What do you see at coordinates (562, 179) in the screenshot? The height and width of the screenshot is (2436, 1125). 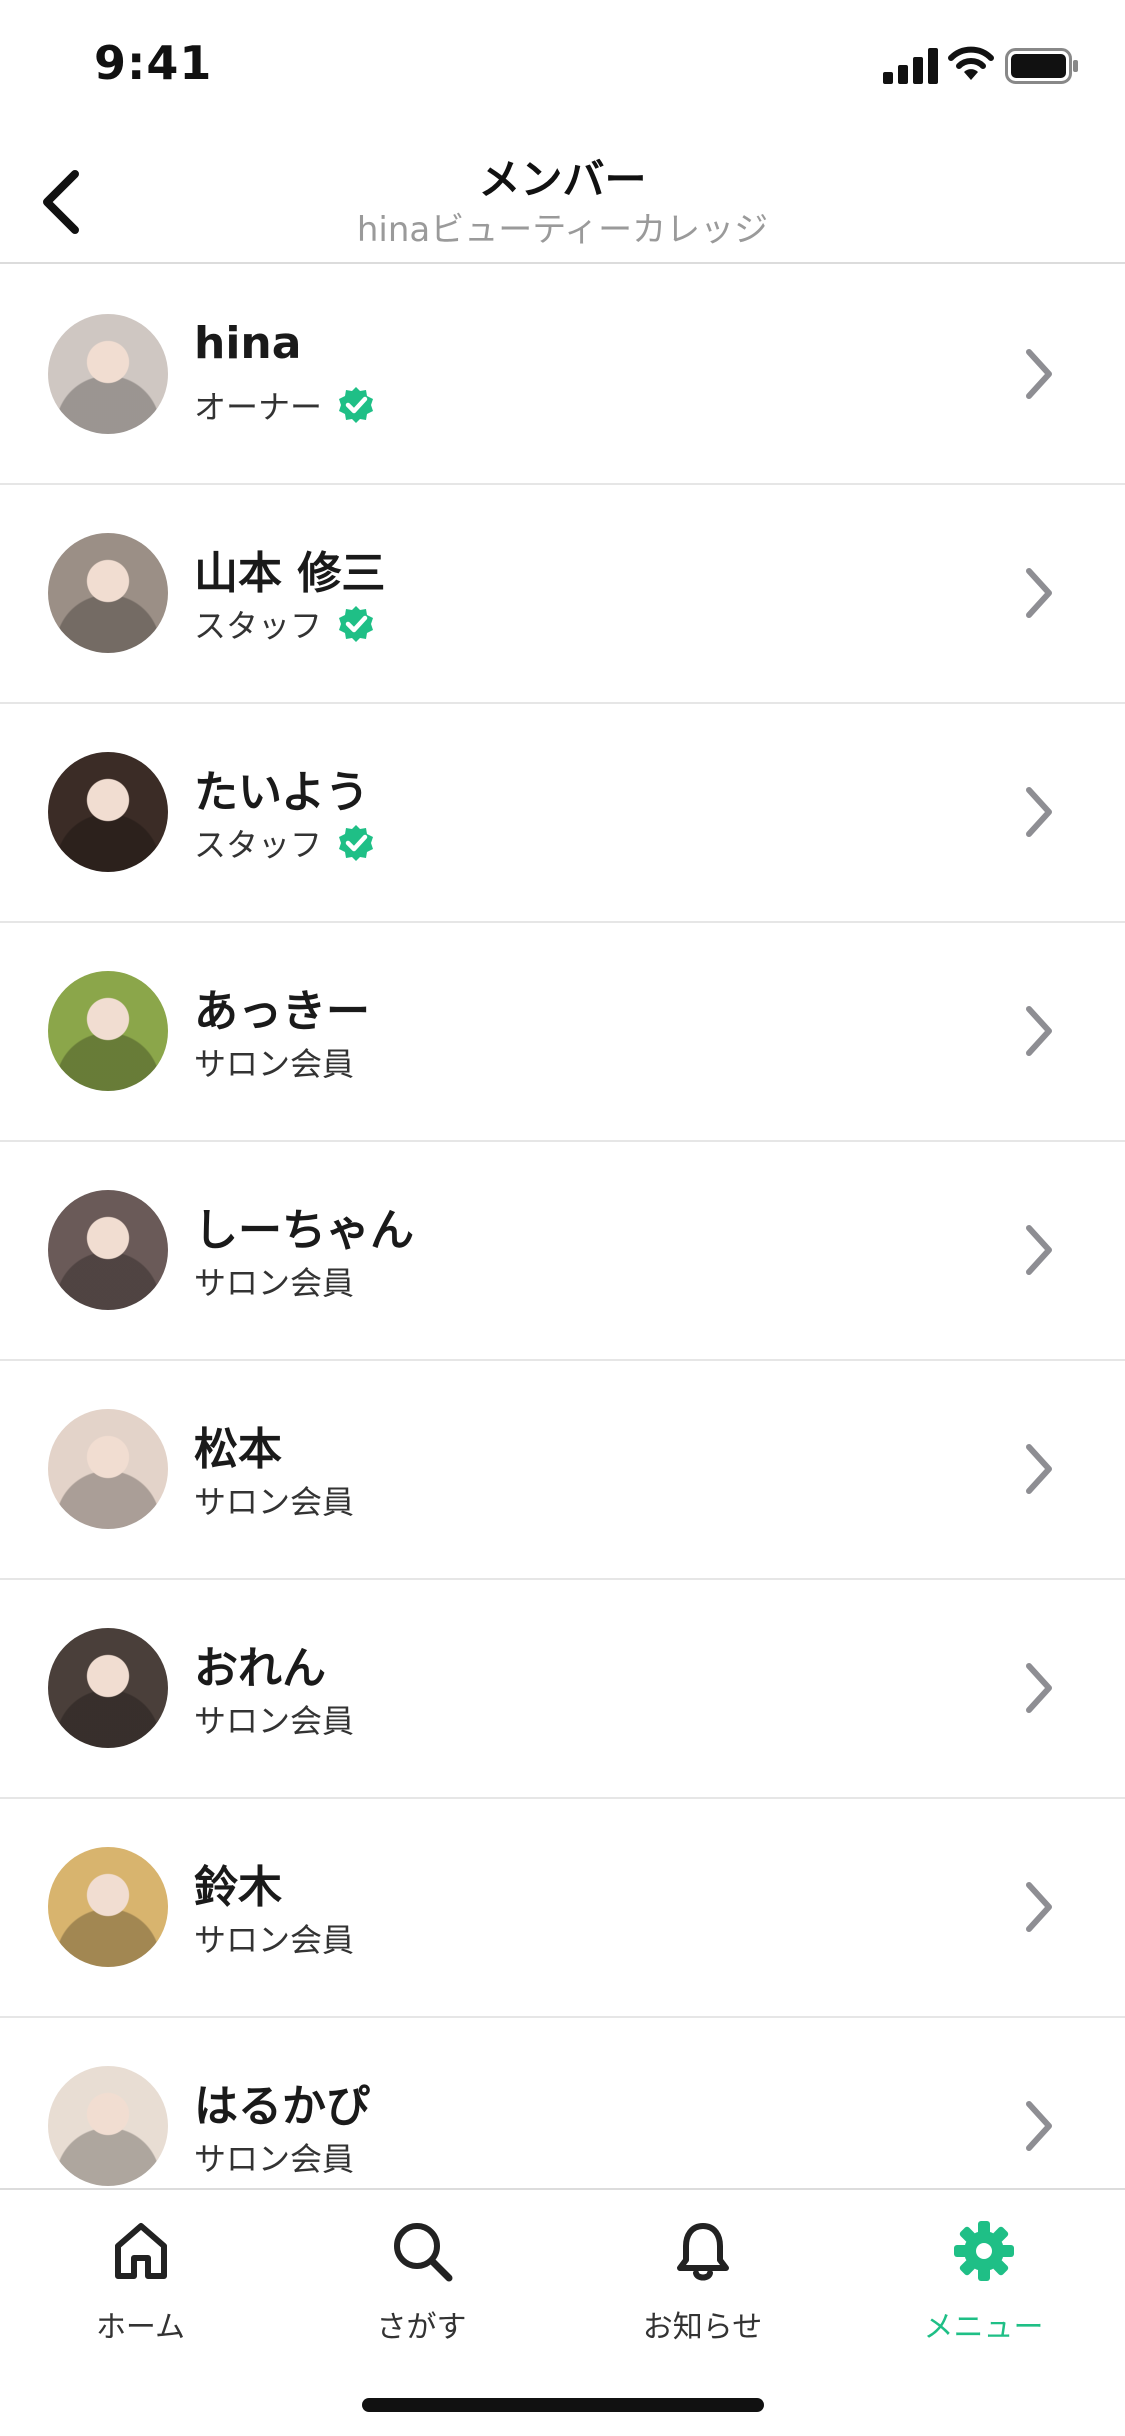 I see `page-title: メンバー` at bounding box center [562, 179].